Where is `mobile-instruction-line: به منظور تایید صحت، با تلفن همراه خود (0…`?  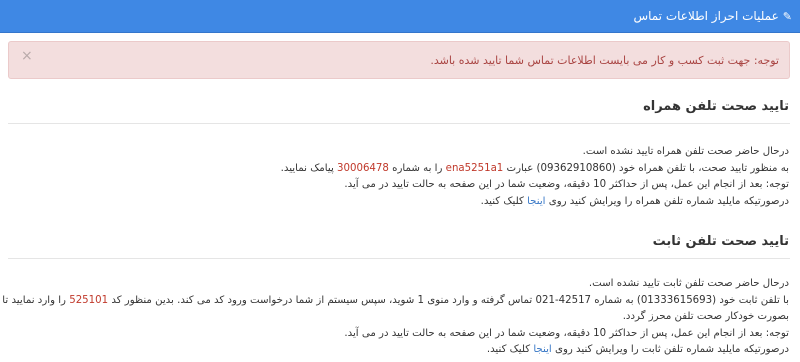
mobile-instruction-line: به منظور تایید صحت، با تلفن همراه خود (0… is located at coordinates (534, 168).